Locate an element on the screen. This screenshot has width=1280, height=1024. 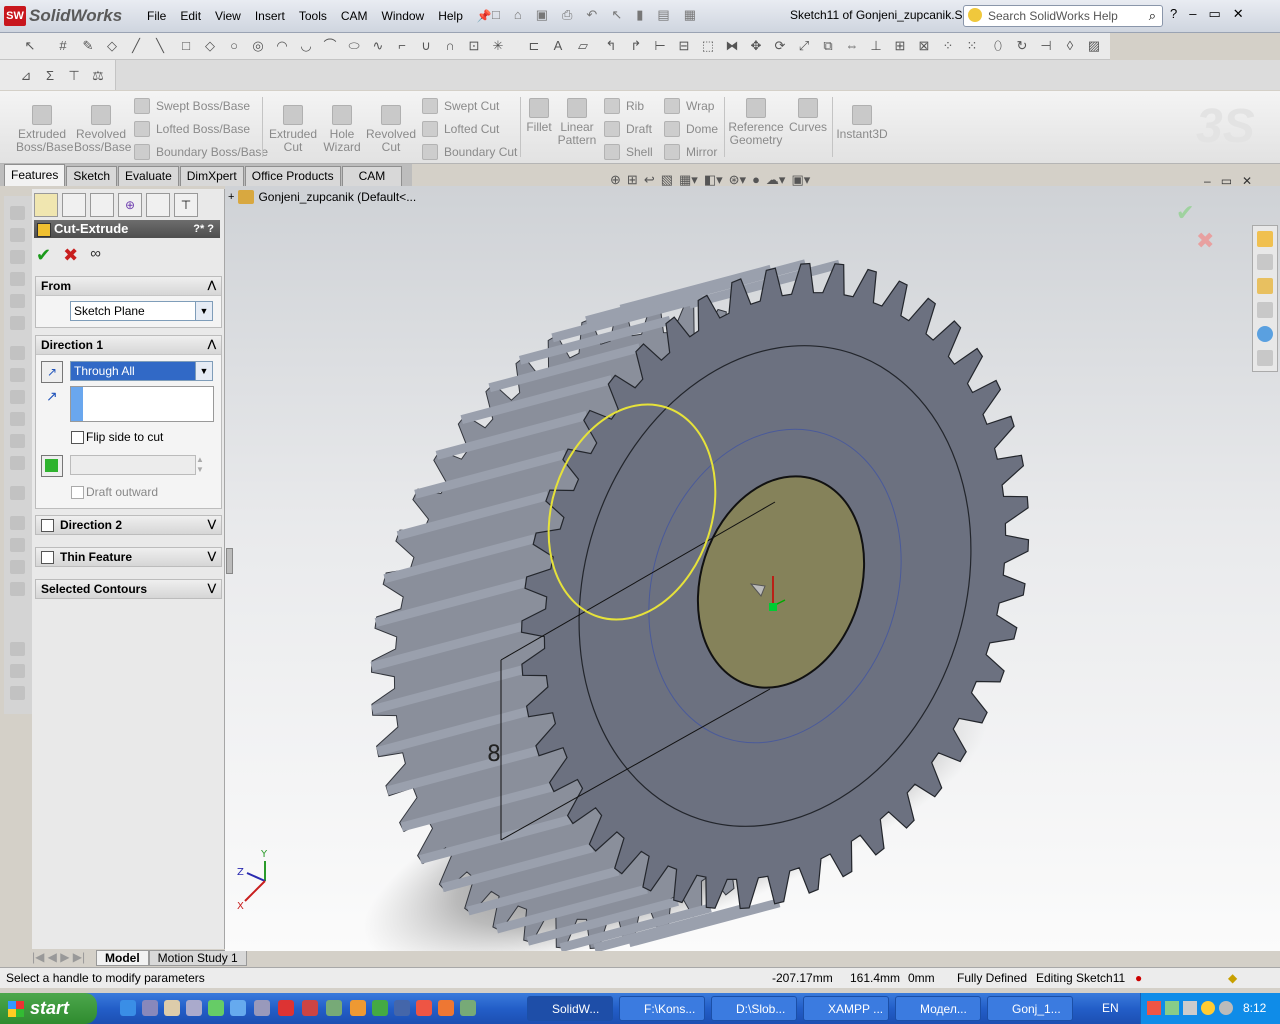
perimeter-circle-icon: ◎ is located at coordinates (258, 46).